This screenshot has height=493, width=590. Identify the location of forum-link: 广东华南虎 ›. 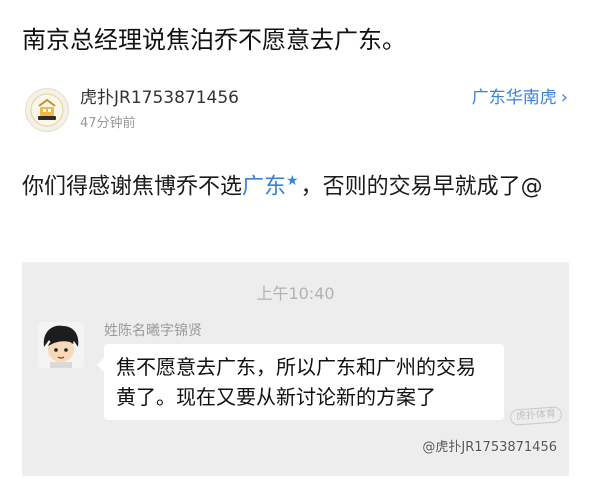
(520, 98).